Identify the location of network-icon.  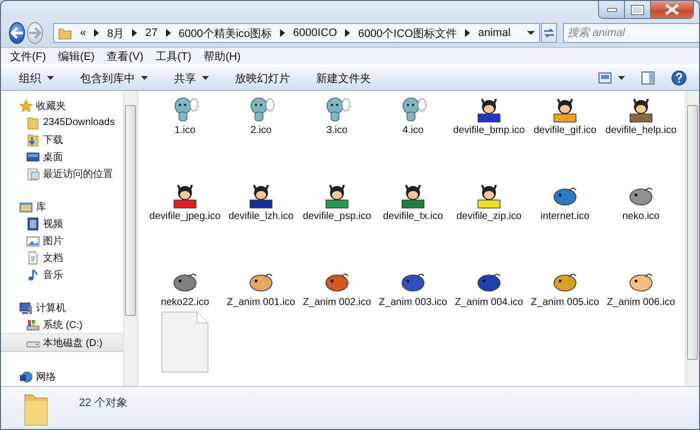
(26, 377).